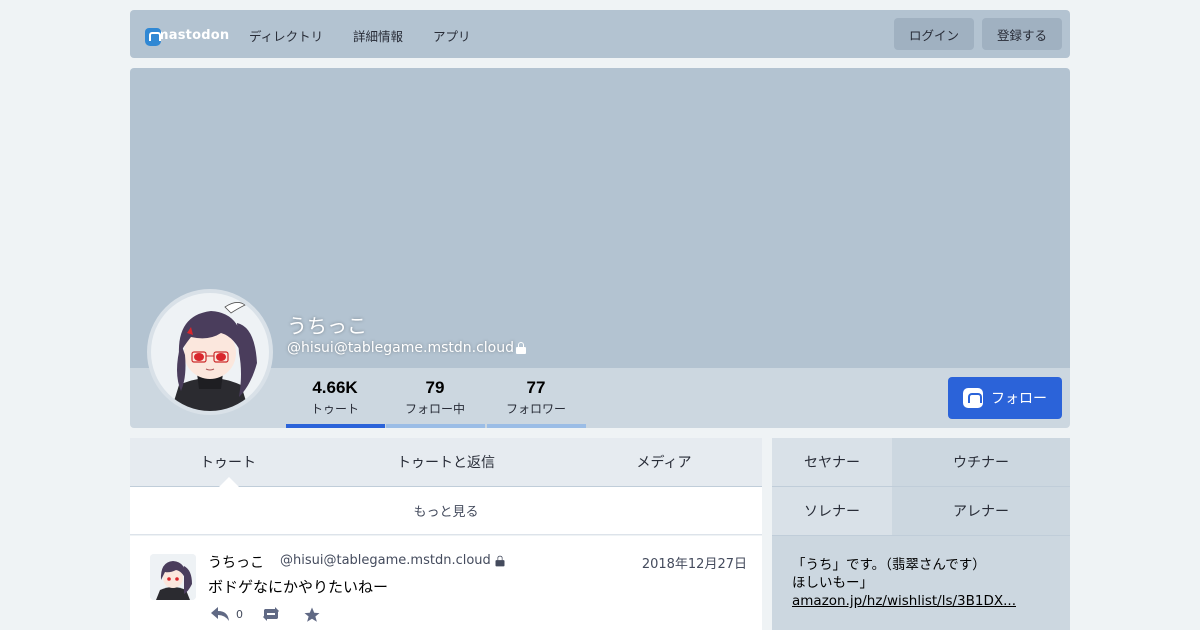  Describe the element at coordinates (435, 426) in the screenshot. I see `counter-following-underline` at that location.